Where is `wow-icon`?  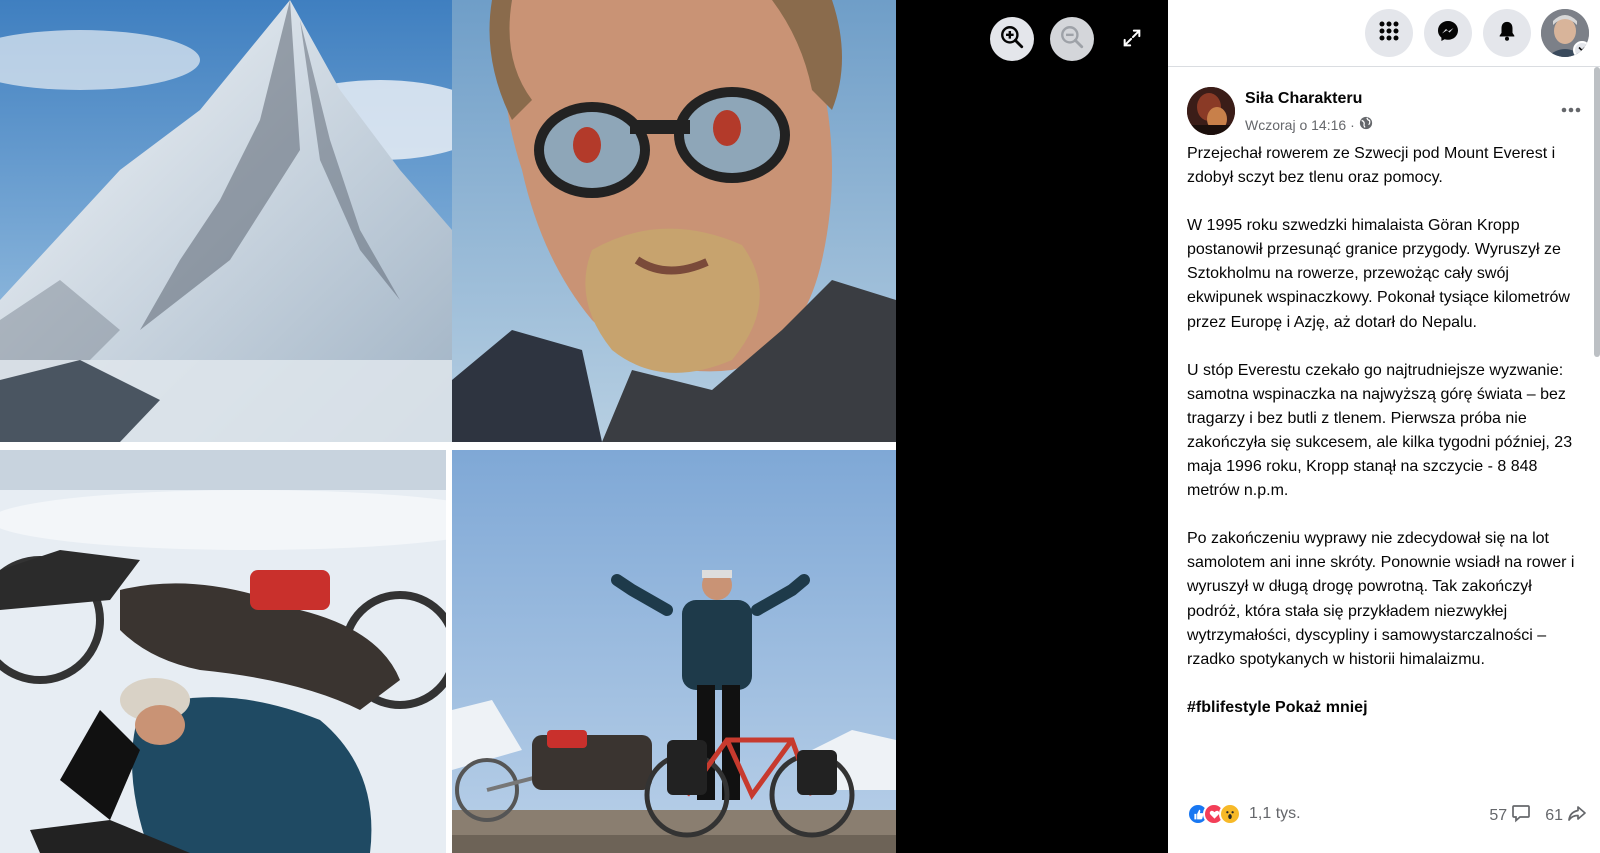
wow-icon is located at coordinates (1230, 814).